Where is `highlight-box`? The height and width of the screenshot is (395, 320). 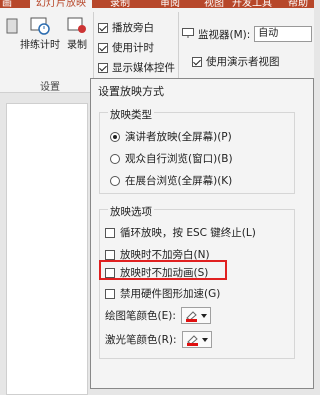 highlight-box is located at coordinates (163, 270).